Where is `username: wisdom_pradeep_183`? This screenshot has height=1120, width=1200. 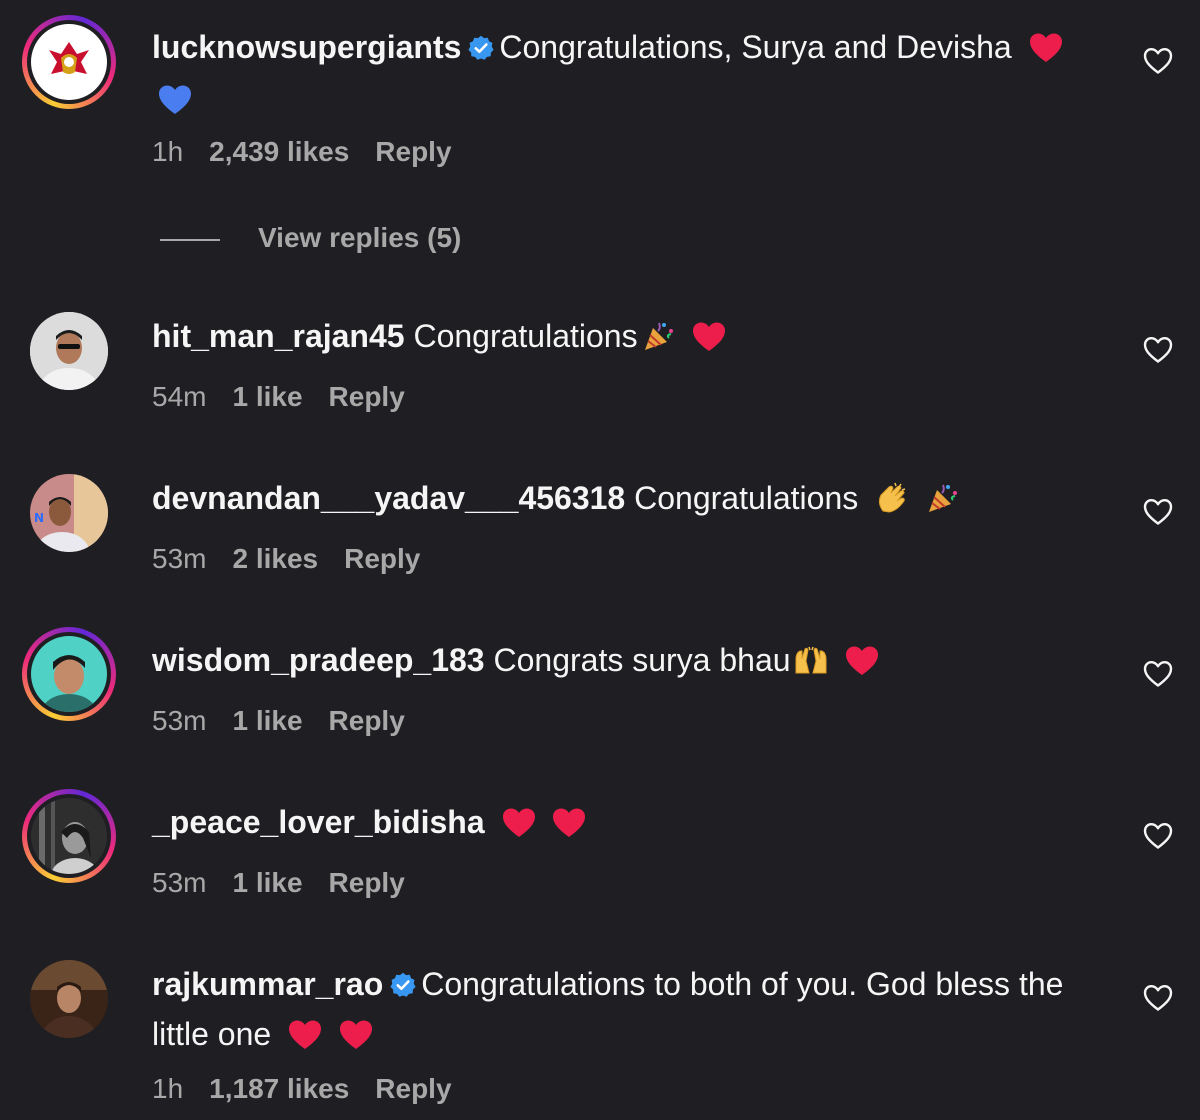 username: wisdom_pradeep_183 is located at coordinates (318, 660).